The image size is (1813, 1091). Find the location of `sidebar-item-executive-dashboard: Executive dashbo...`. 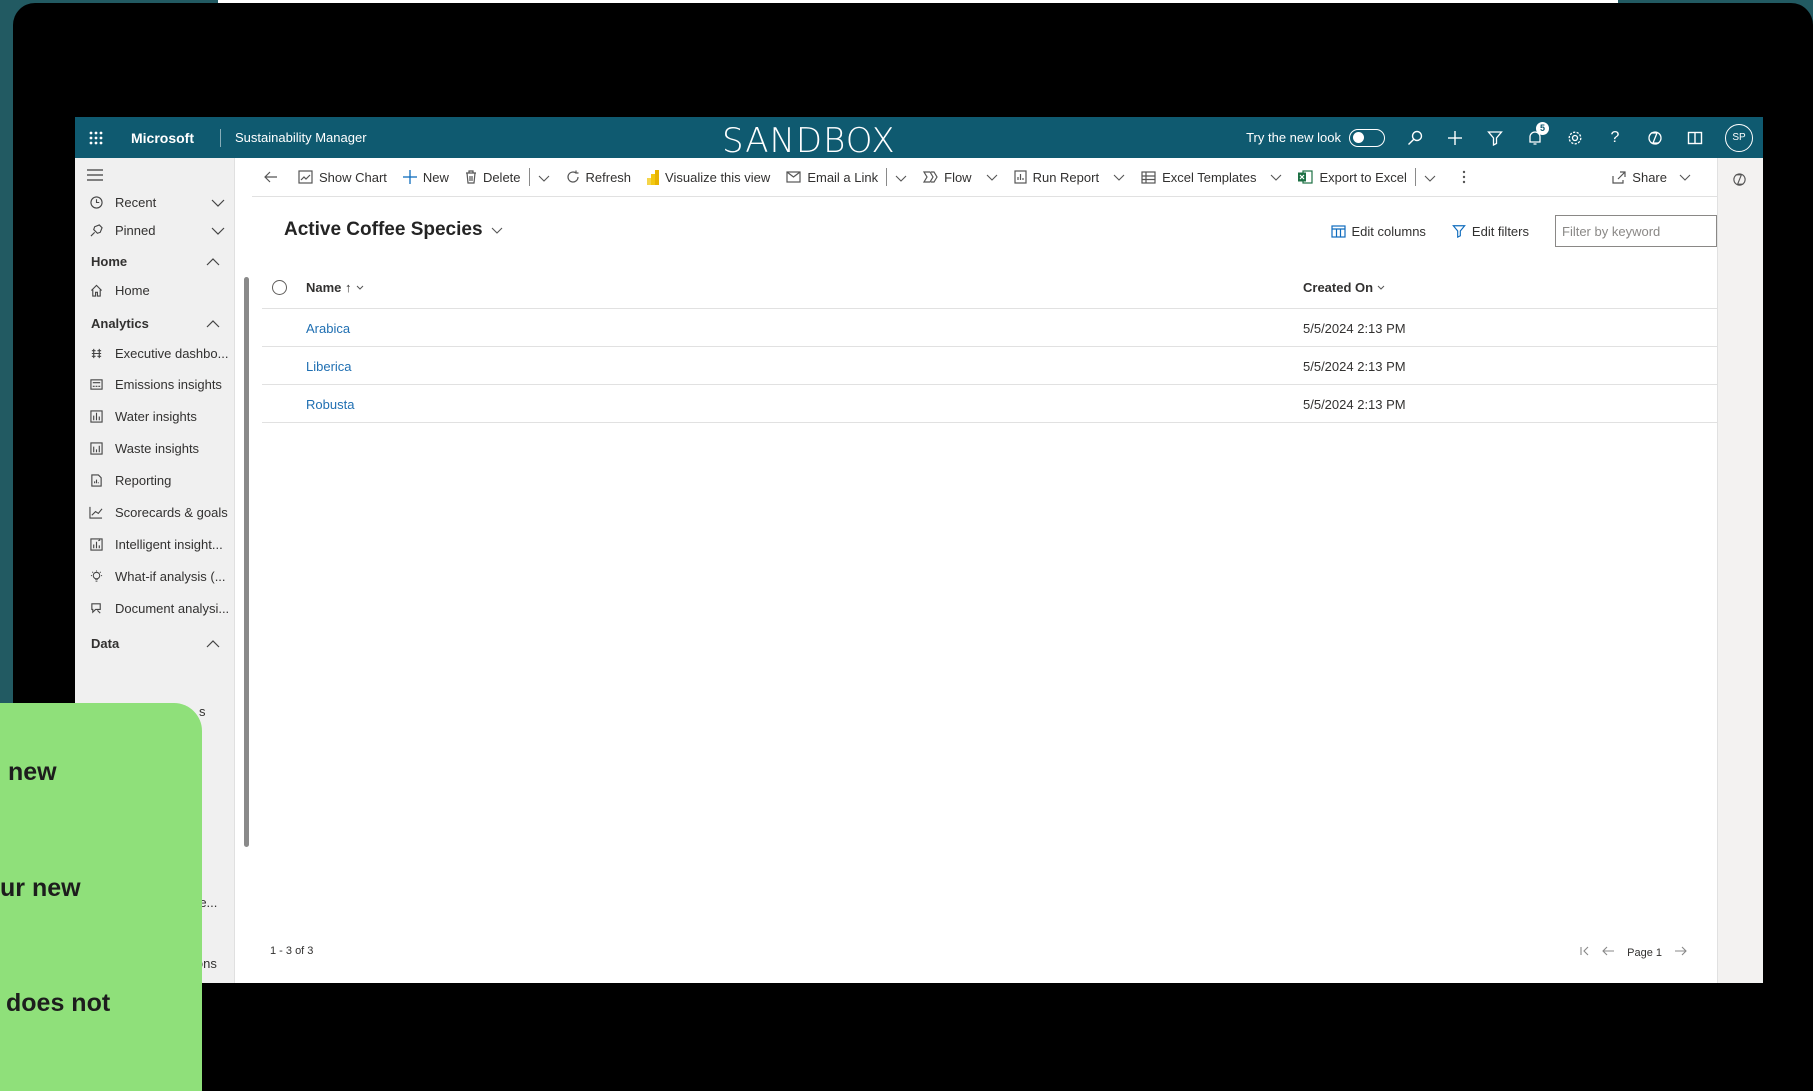

sidebar-item-executive-dashboard: Executive dashbo... is located at coordinates (155, 353).